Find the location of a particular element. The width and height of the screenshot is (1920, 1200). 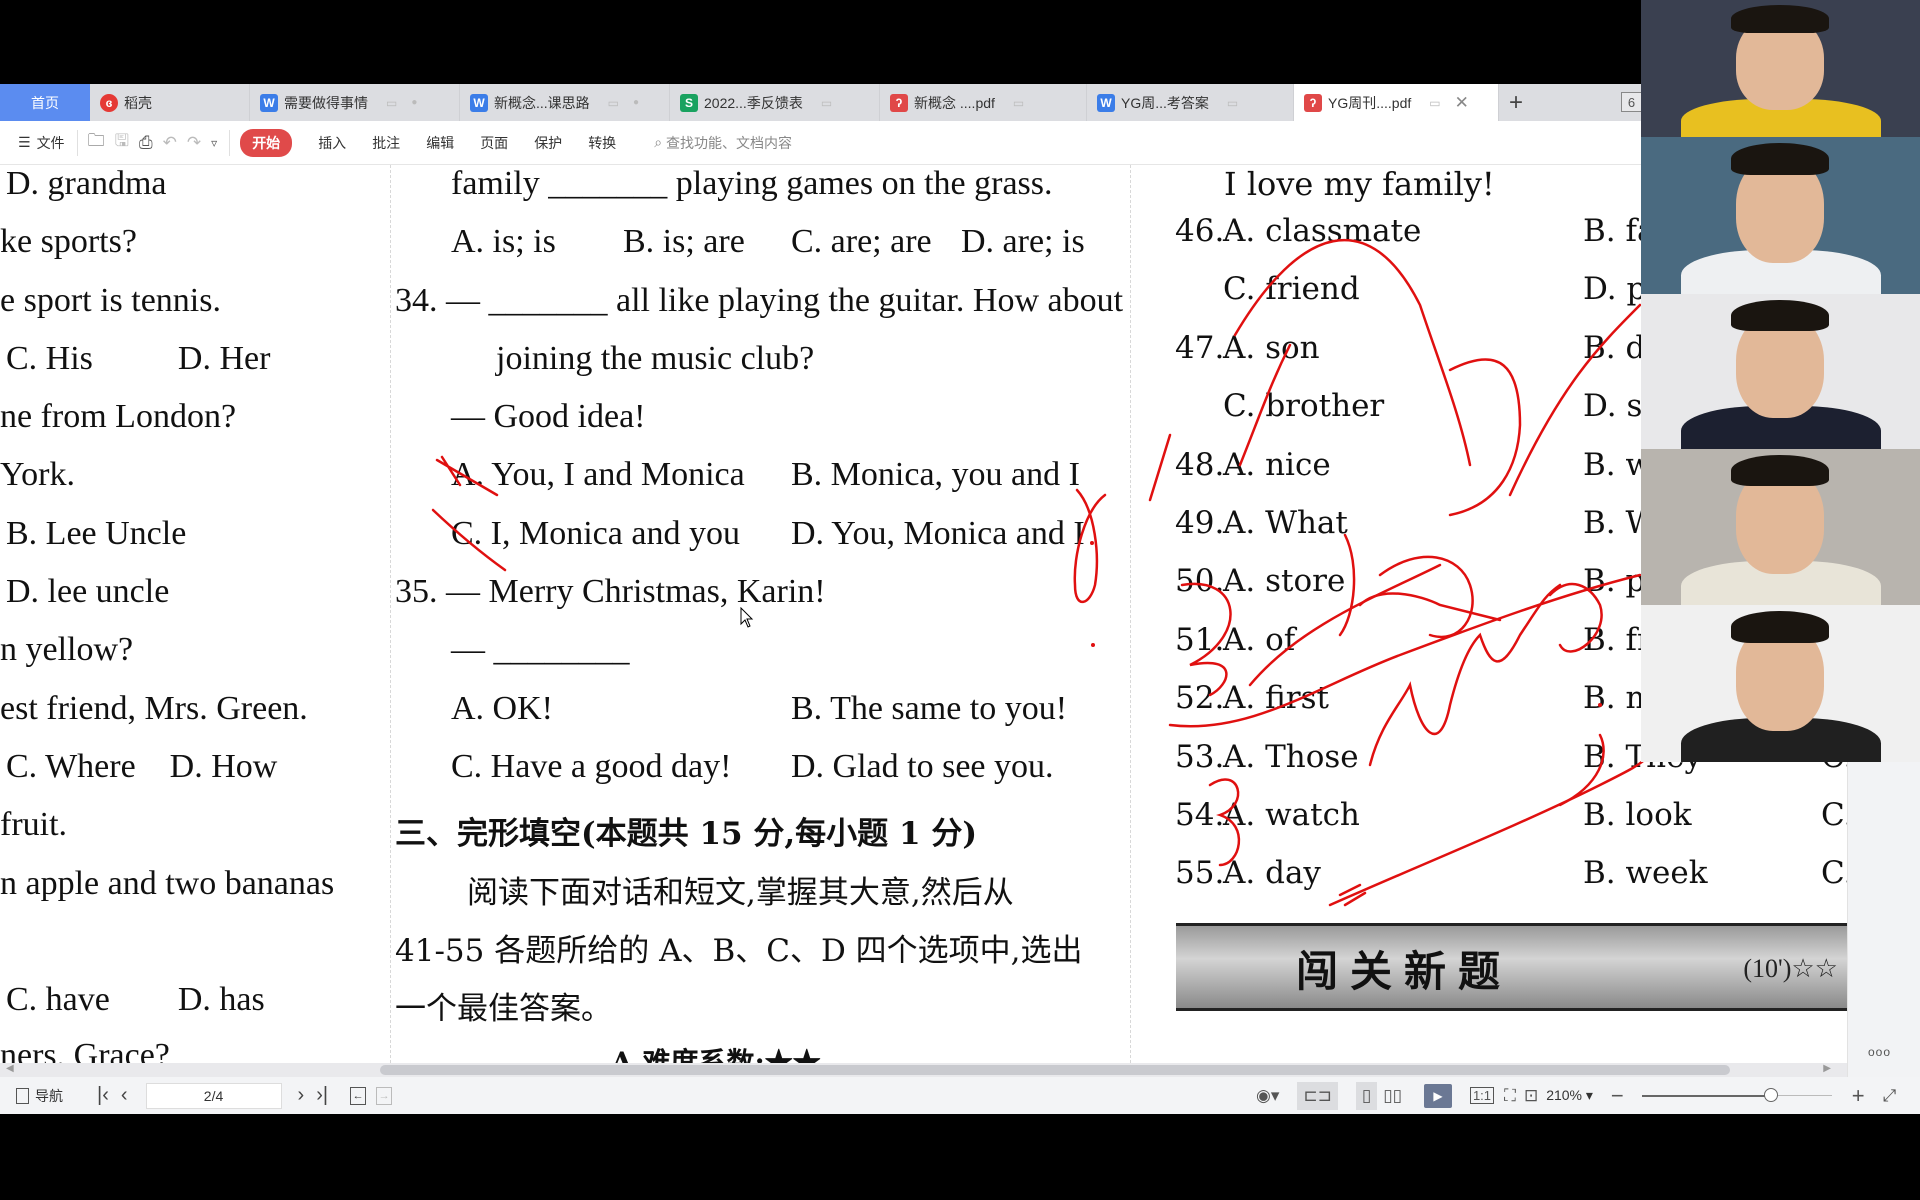

scrollbar-thumb is located at coordinates (1055, 1070).